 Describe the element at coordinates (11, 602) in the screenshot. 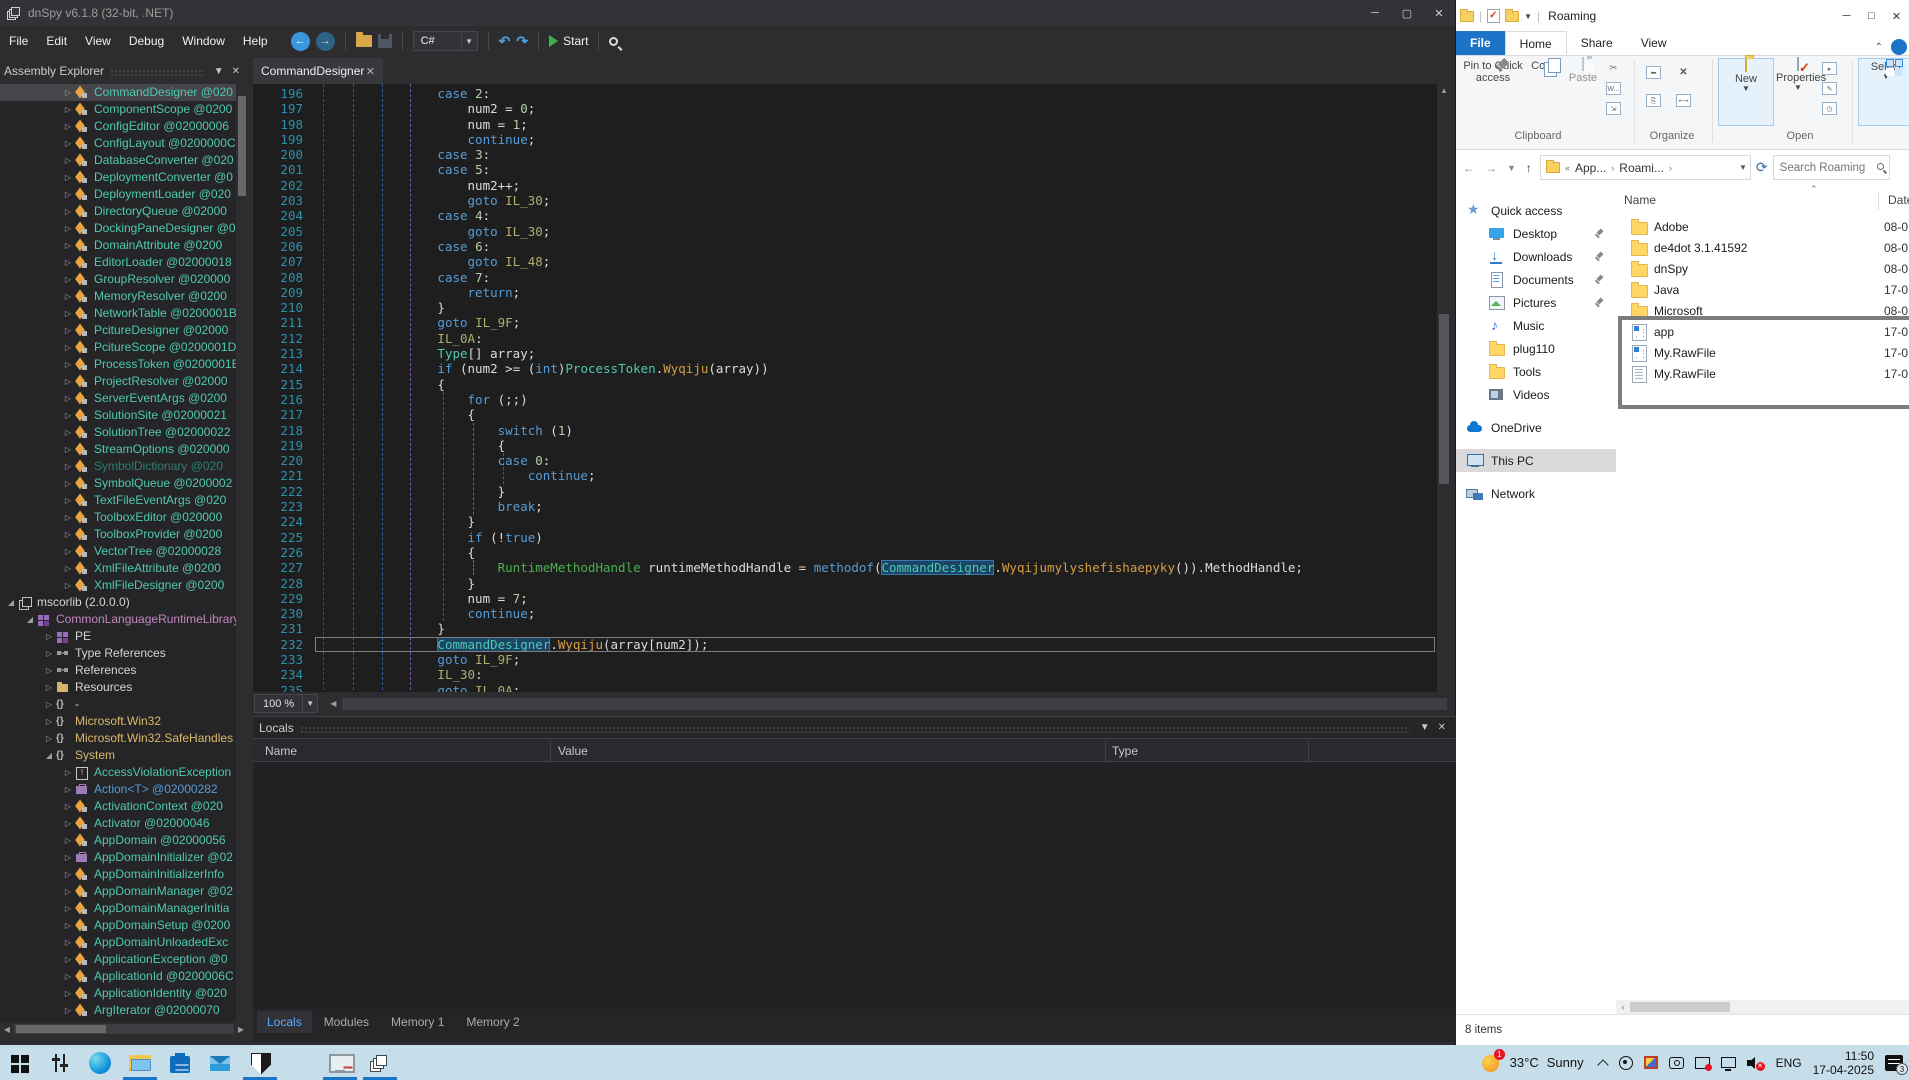

I see `collapse-arrow-icon: ◢` at that location.